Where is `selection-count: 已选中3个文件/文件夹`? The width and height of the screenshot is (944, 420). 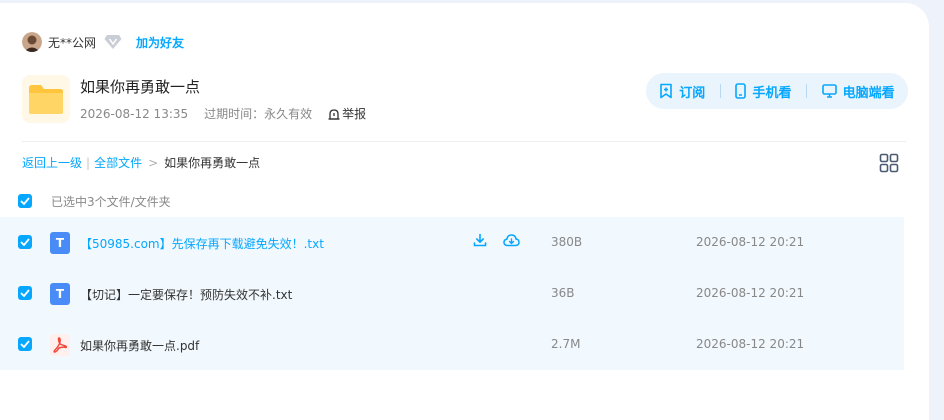
selection-count: 已选中3个文件/文件夹 is located at coordinates (111, 201).